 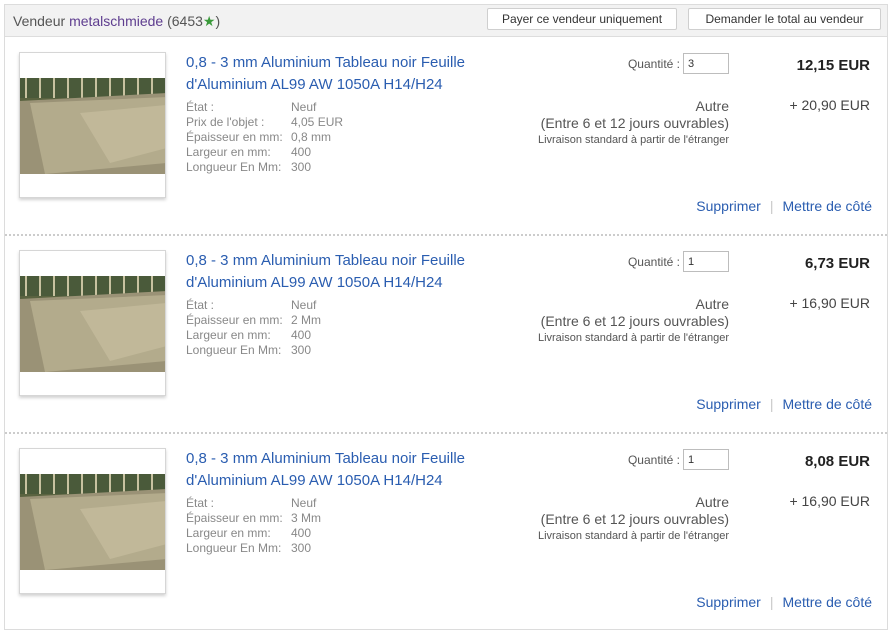 What do you see at coordinates (317, 122) in the screenshot?
I see `spec-value: 4,05 EUR` at bounding box center [317, 122].